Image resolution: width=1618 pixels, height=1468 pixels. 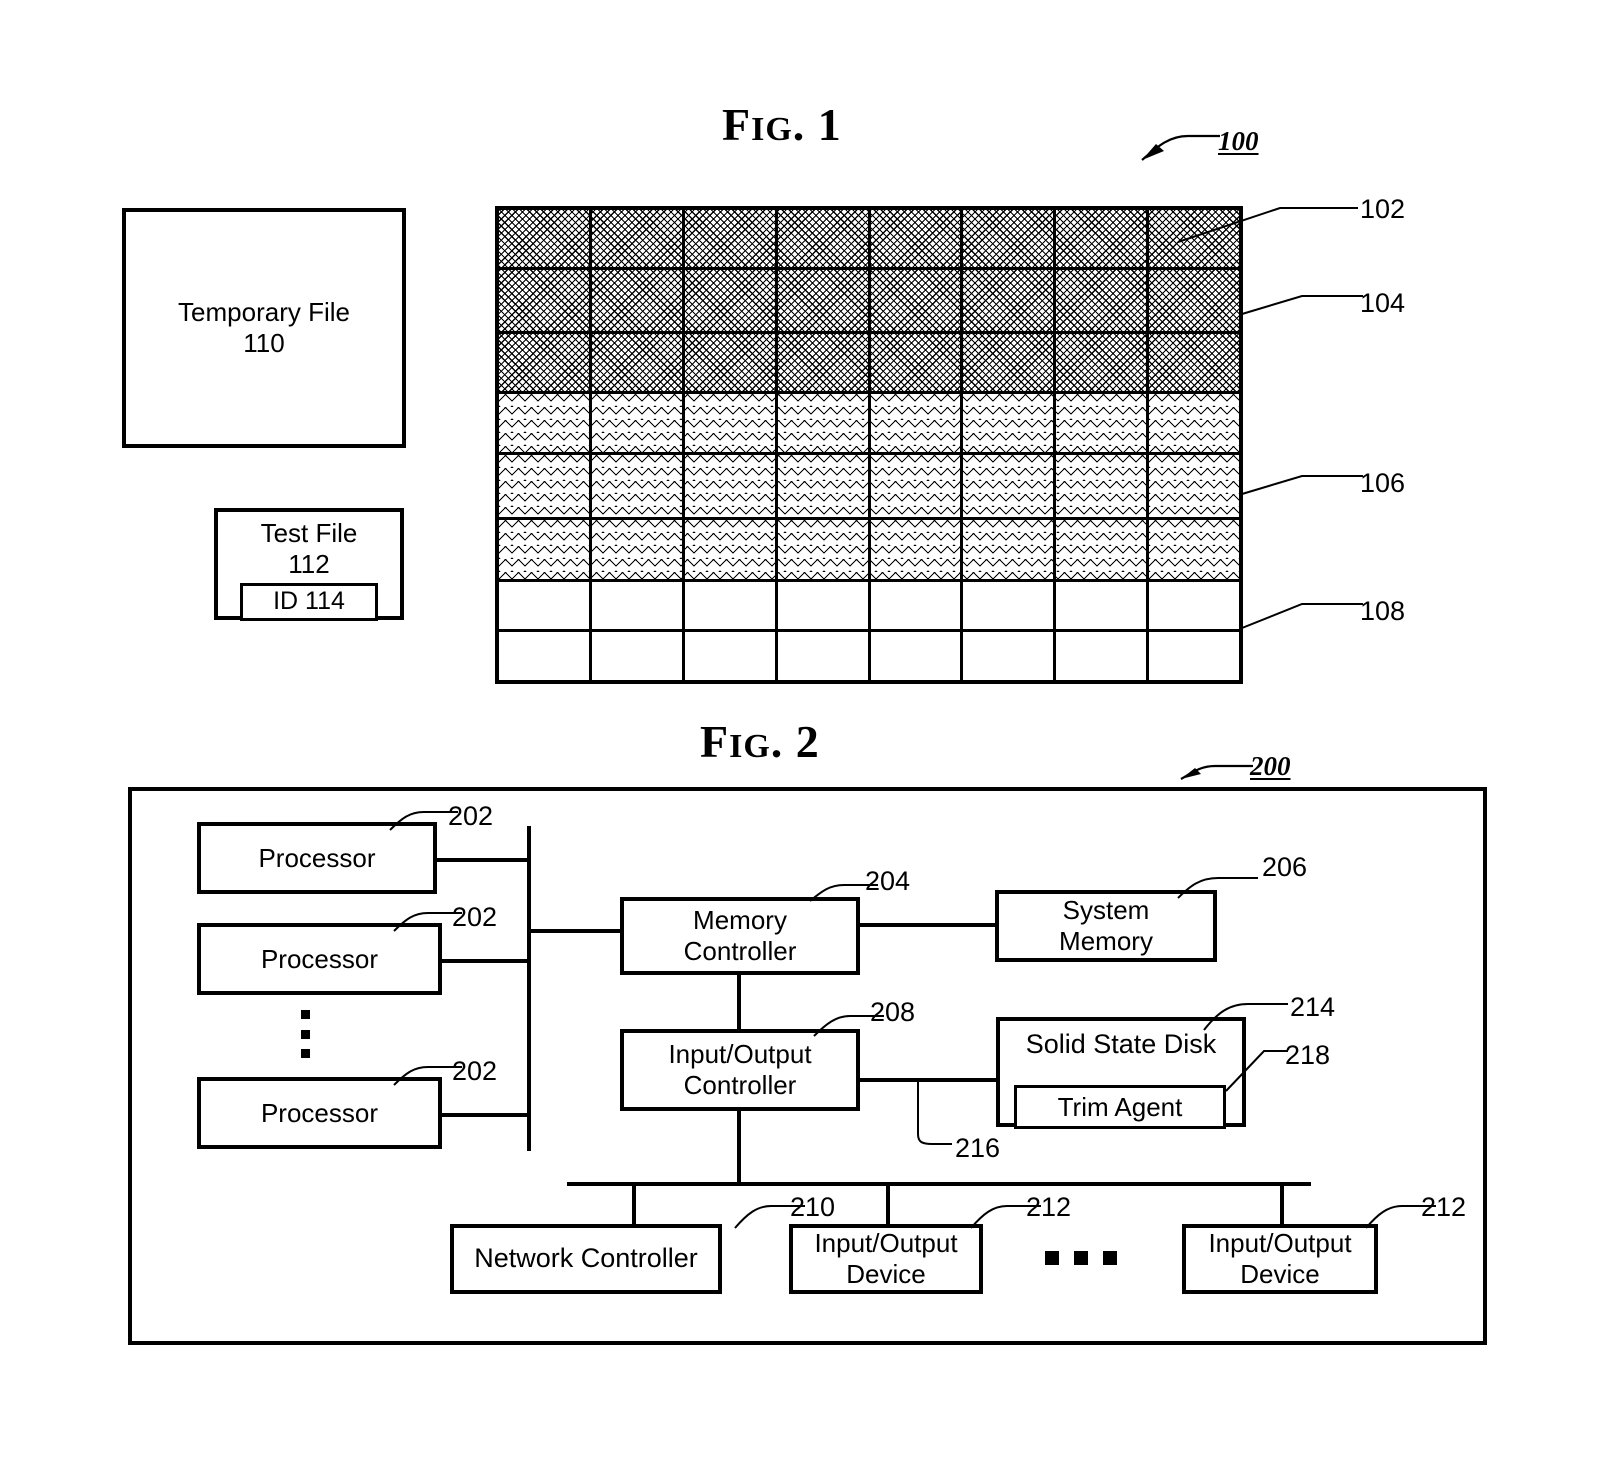 What do you see at coordinates (305, 1034) in the screenshot?
I see `processor-ellipsis` at bounding box center [305, 1034].